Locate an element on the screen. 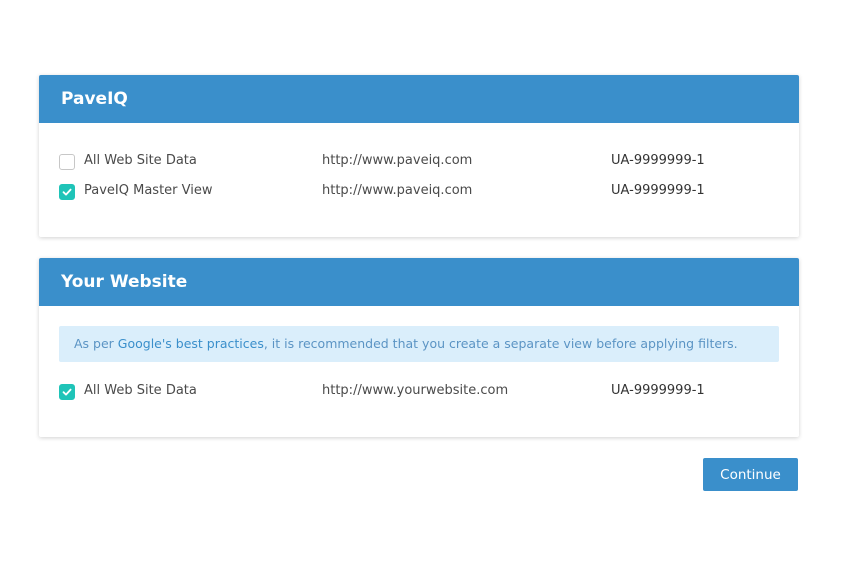  view-url: http://www.yourwebsite.com is located at coordinates (415, 390).